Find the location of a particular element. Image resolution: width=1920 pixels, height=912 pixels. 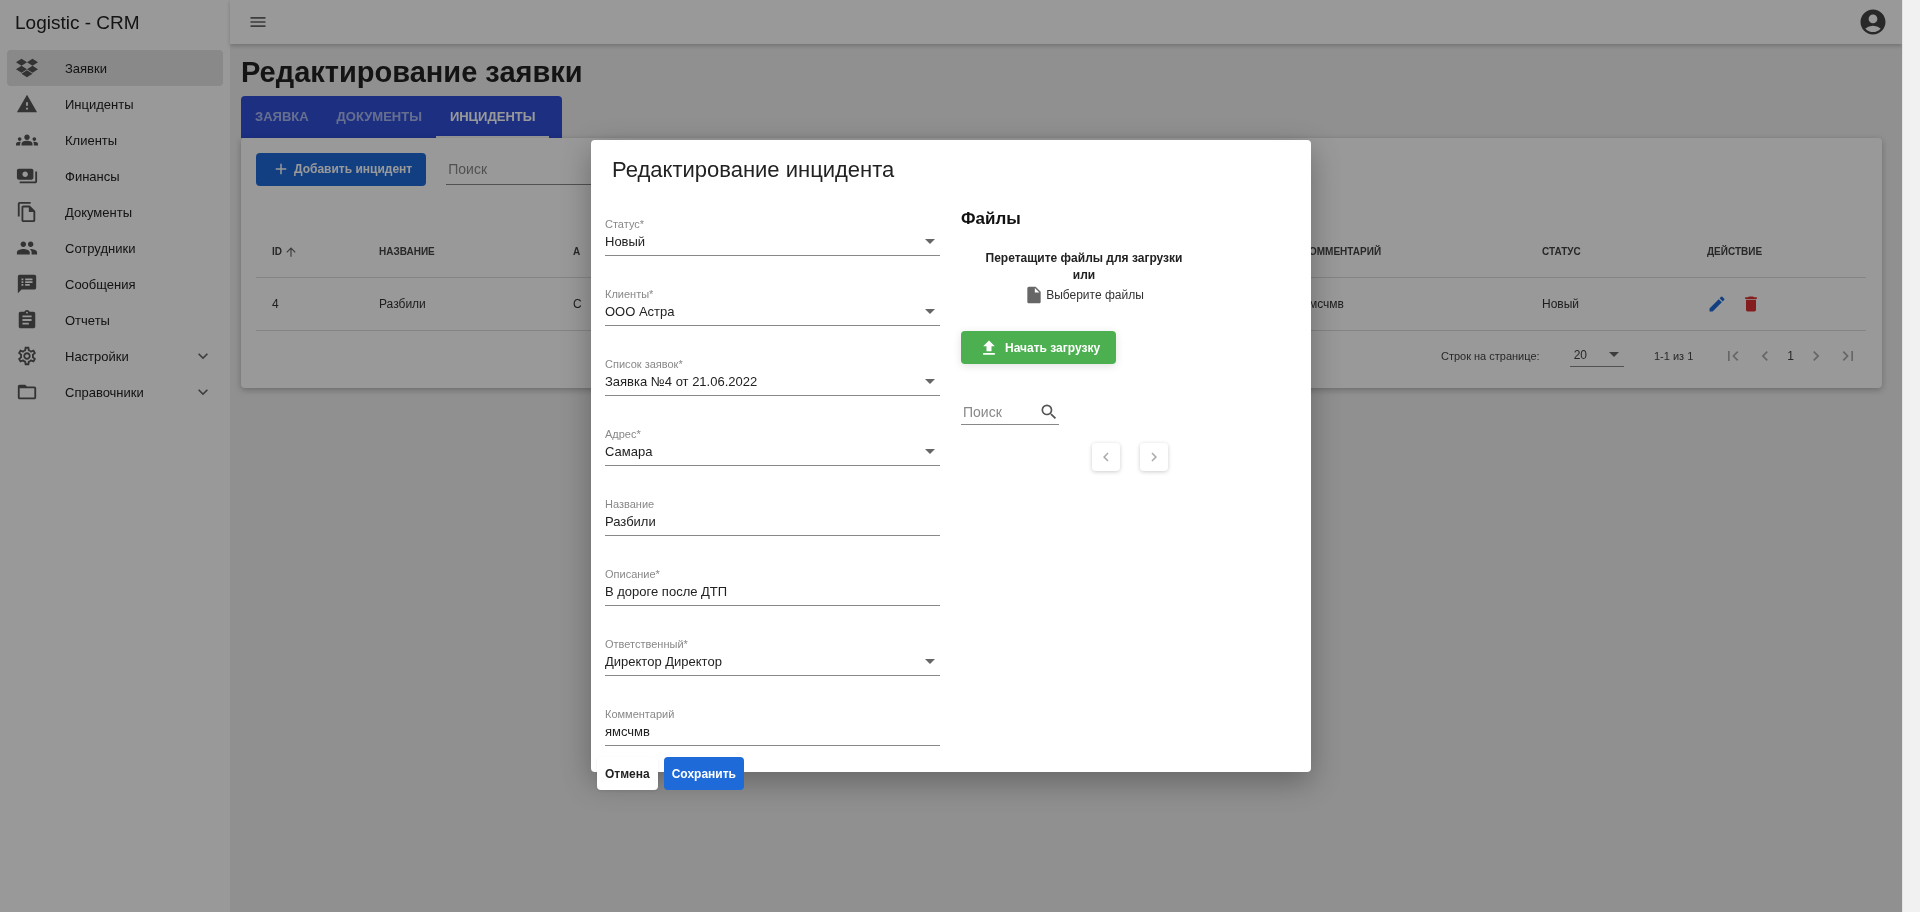

sidebar-label: Сотрудники is located at coordinates (101, 248).